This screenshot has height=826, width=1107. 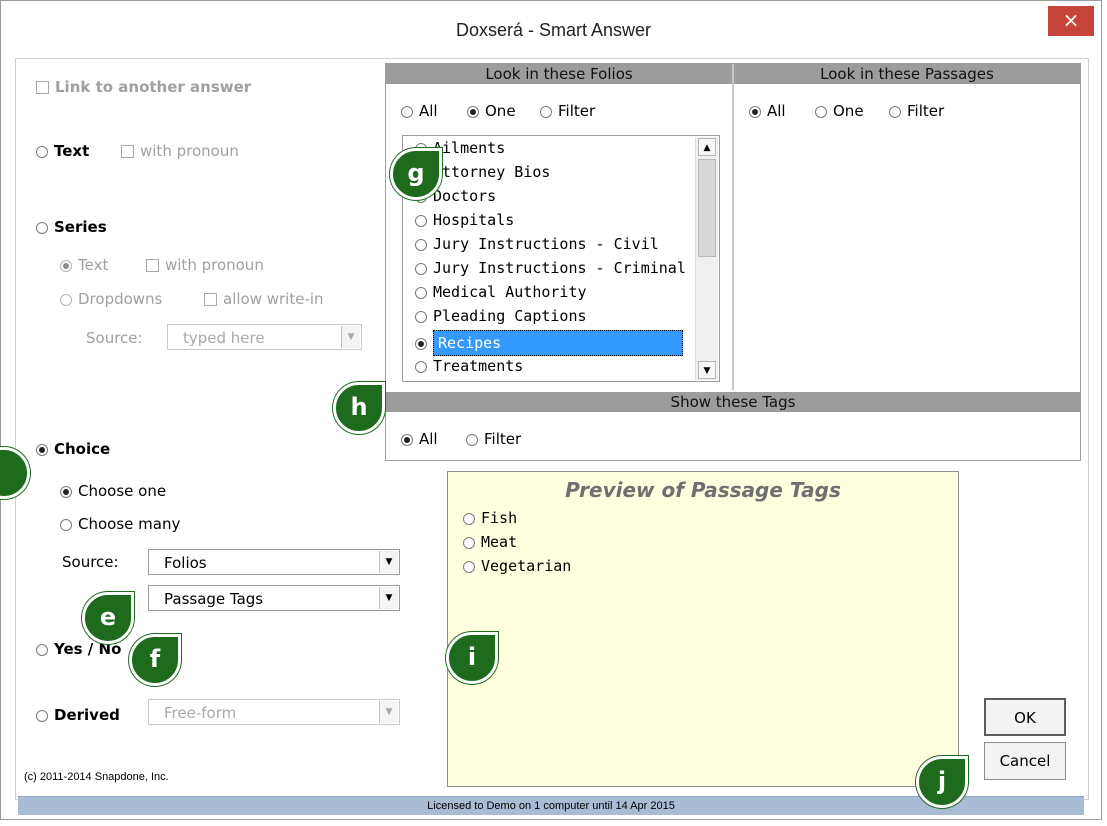 What do you see at coordinates (472, 658) in the screenshot?
I see `callout-i: i` at bounding box center [472, 658].